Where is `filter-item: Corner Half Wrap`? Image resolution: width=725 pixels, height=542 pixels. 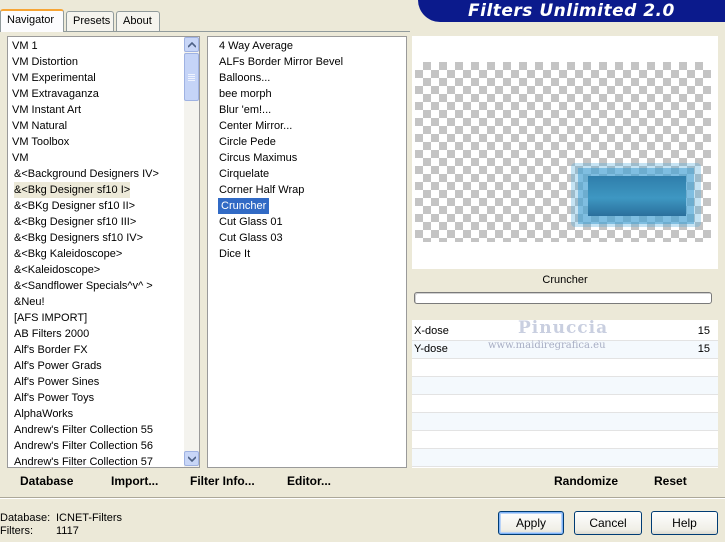
filter-item: Corner Half Wrap is located at coordinates (261, 190).